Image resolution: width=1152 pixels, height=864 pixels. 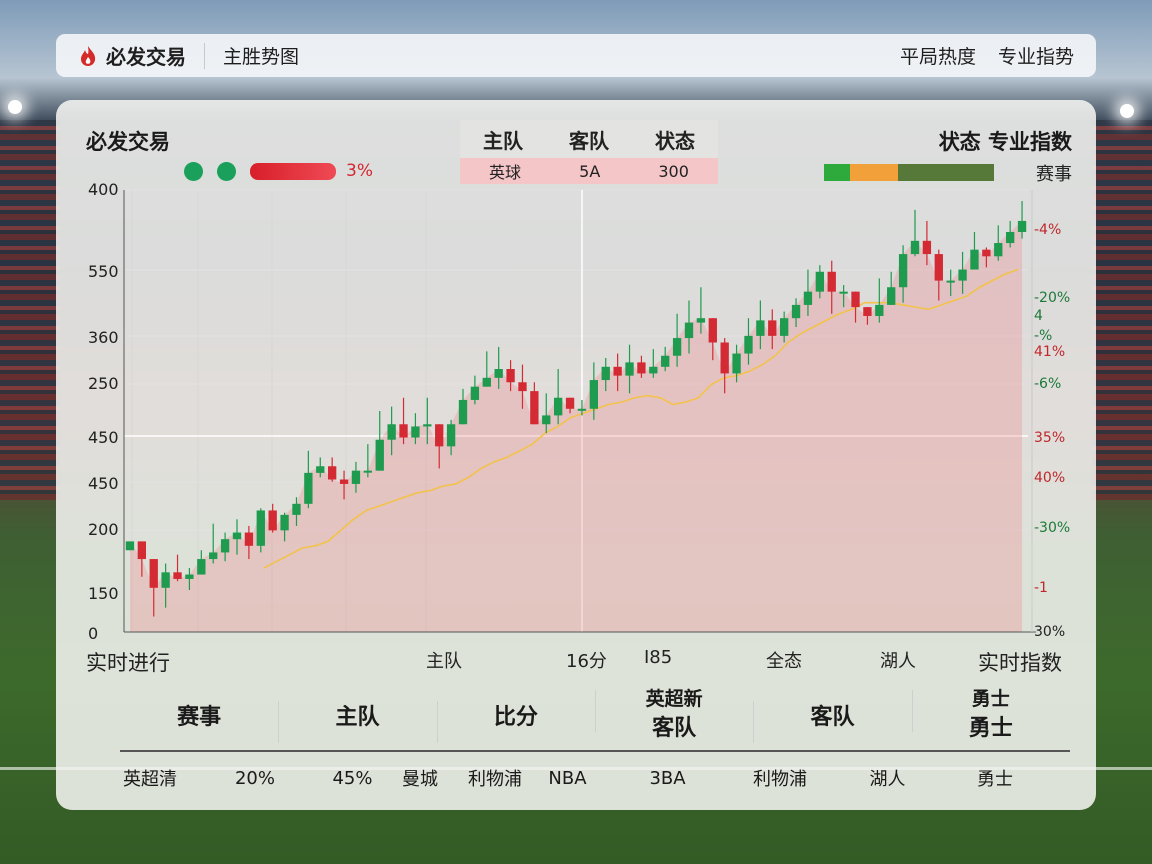 What do you see at coordinates (1122, 310) in the screenshot?
I see `stadium-crowd-right` at bounding box center [1122, 310].